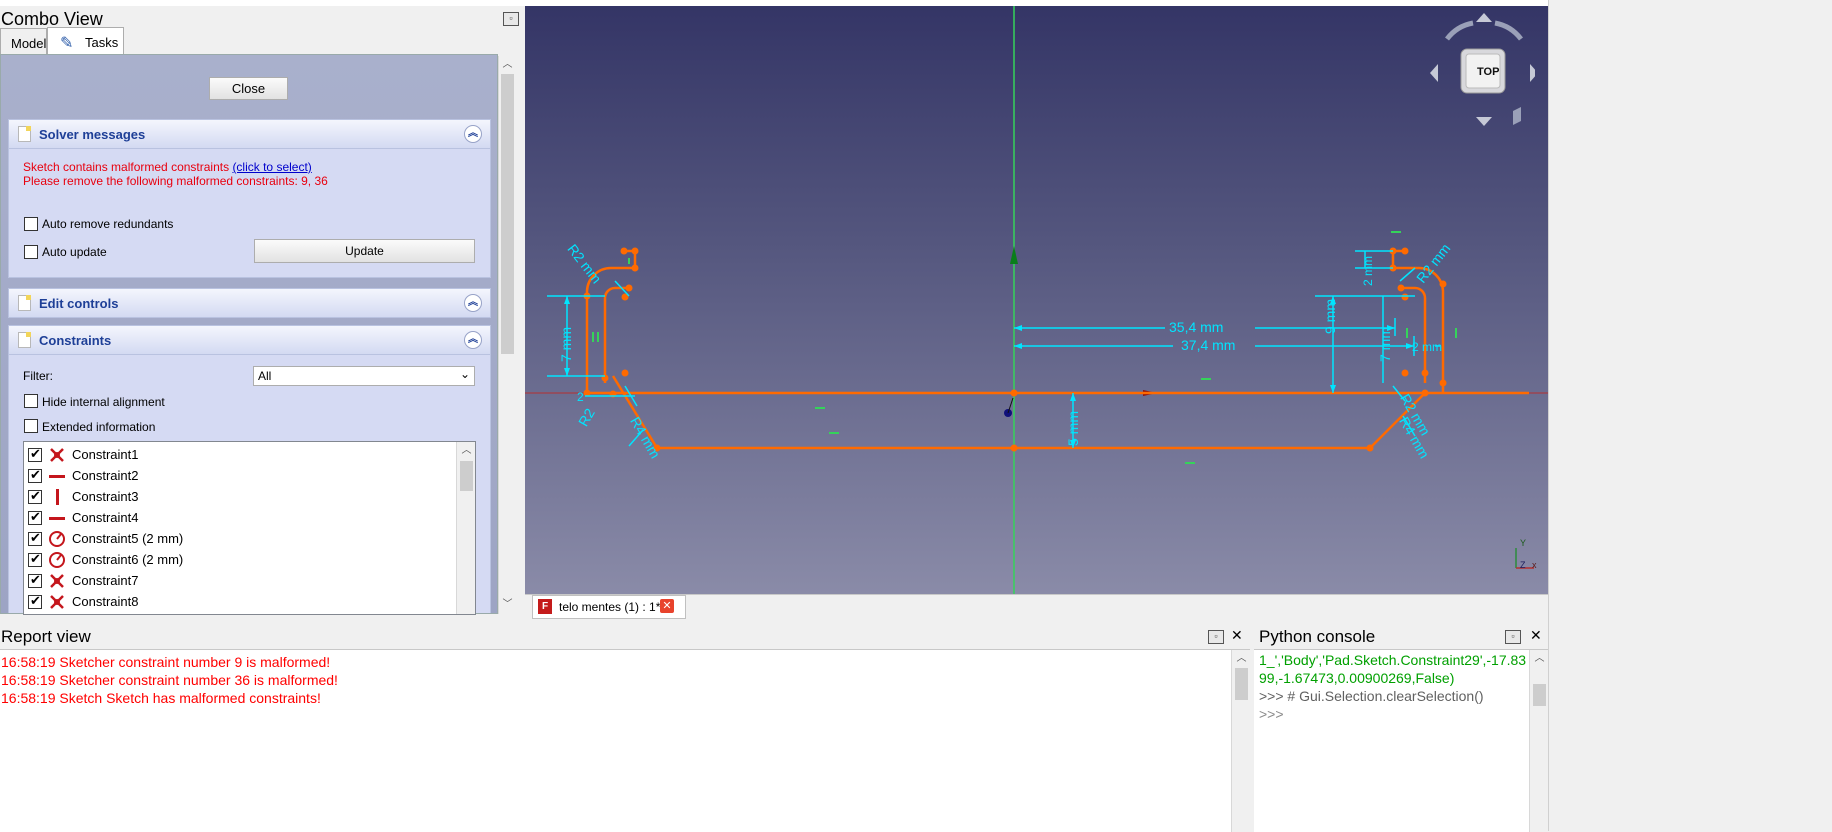 The image size is (1832, 832). I want to click on dimension-label: 2, so click(580, 397).